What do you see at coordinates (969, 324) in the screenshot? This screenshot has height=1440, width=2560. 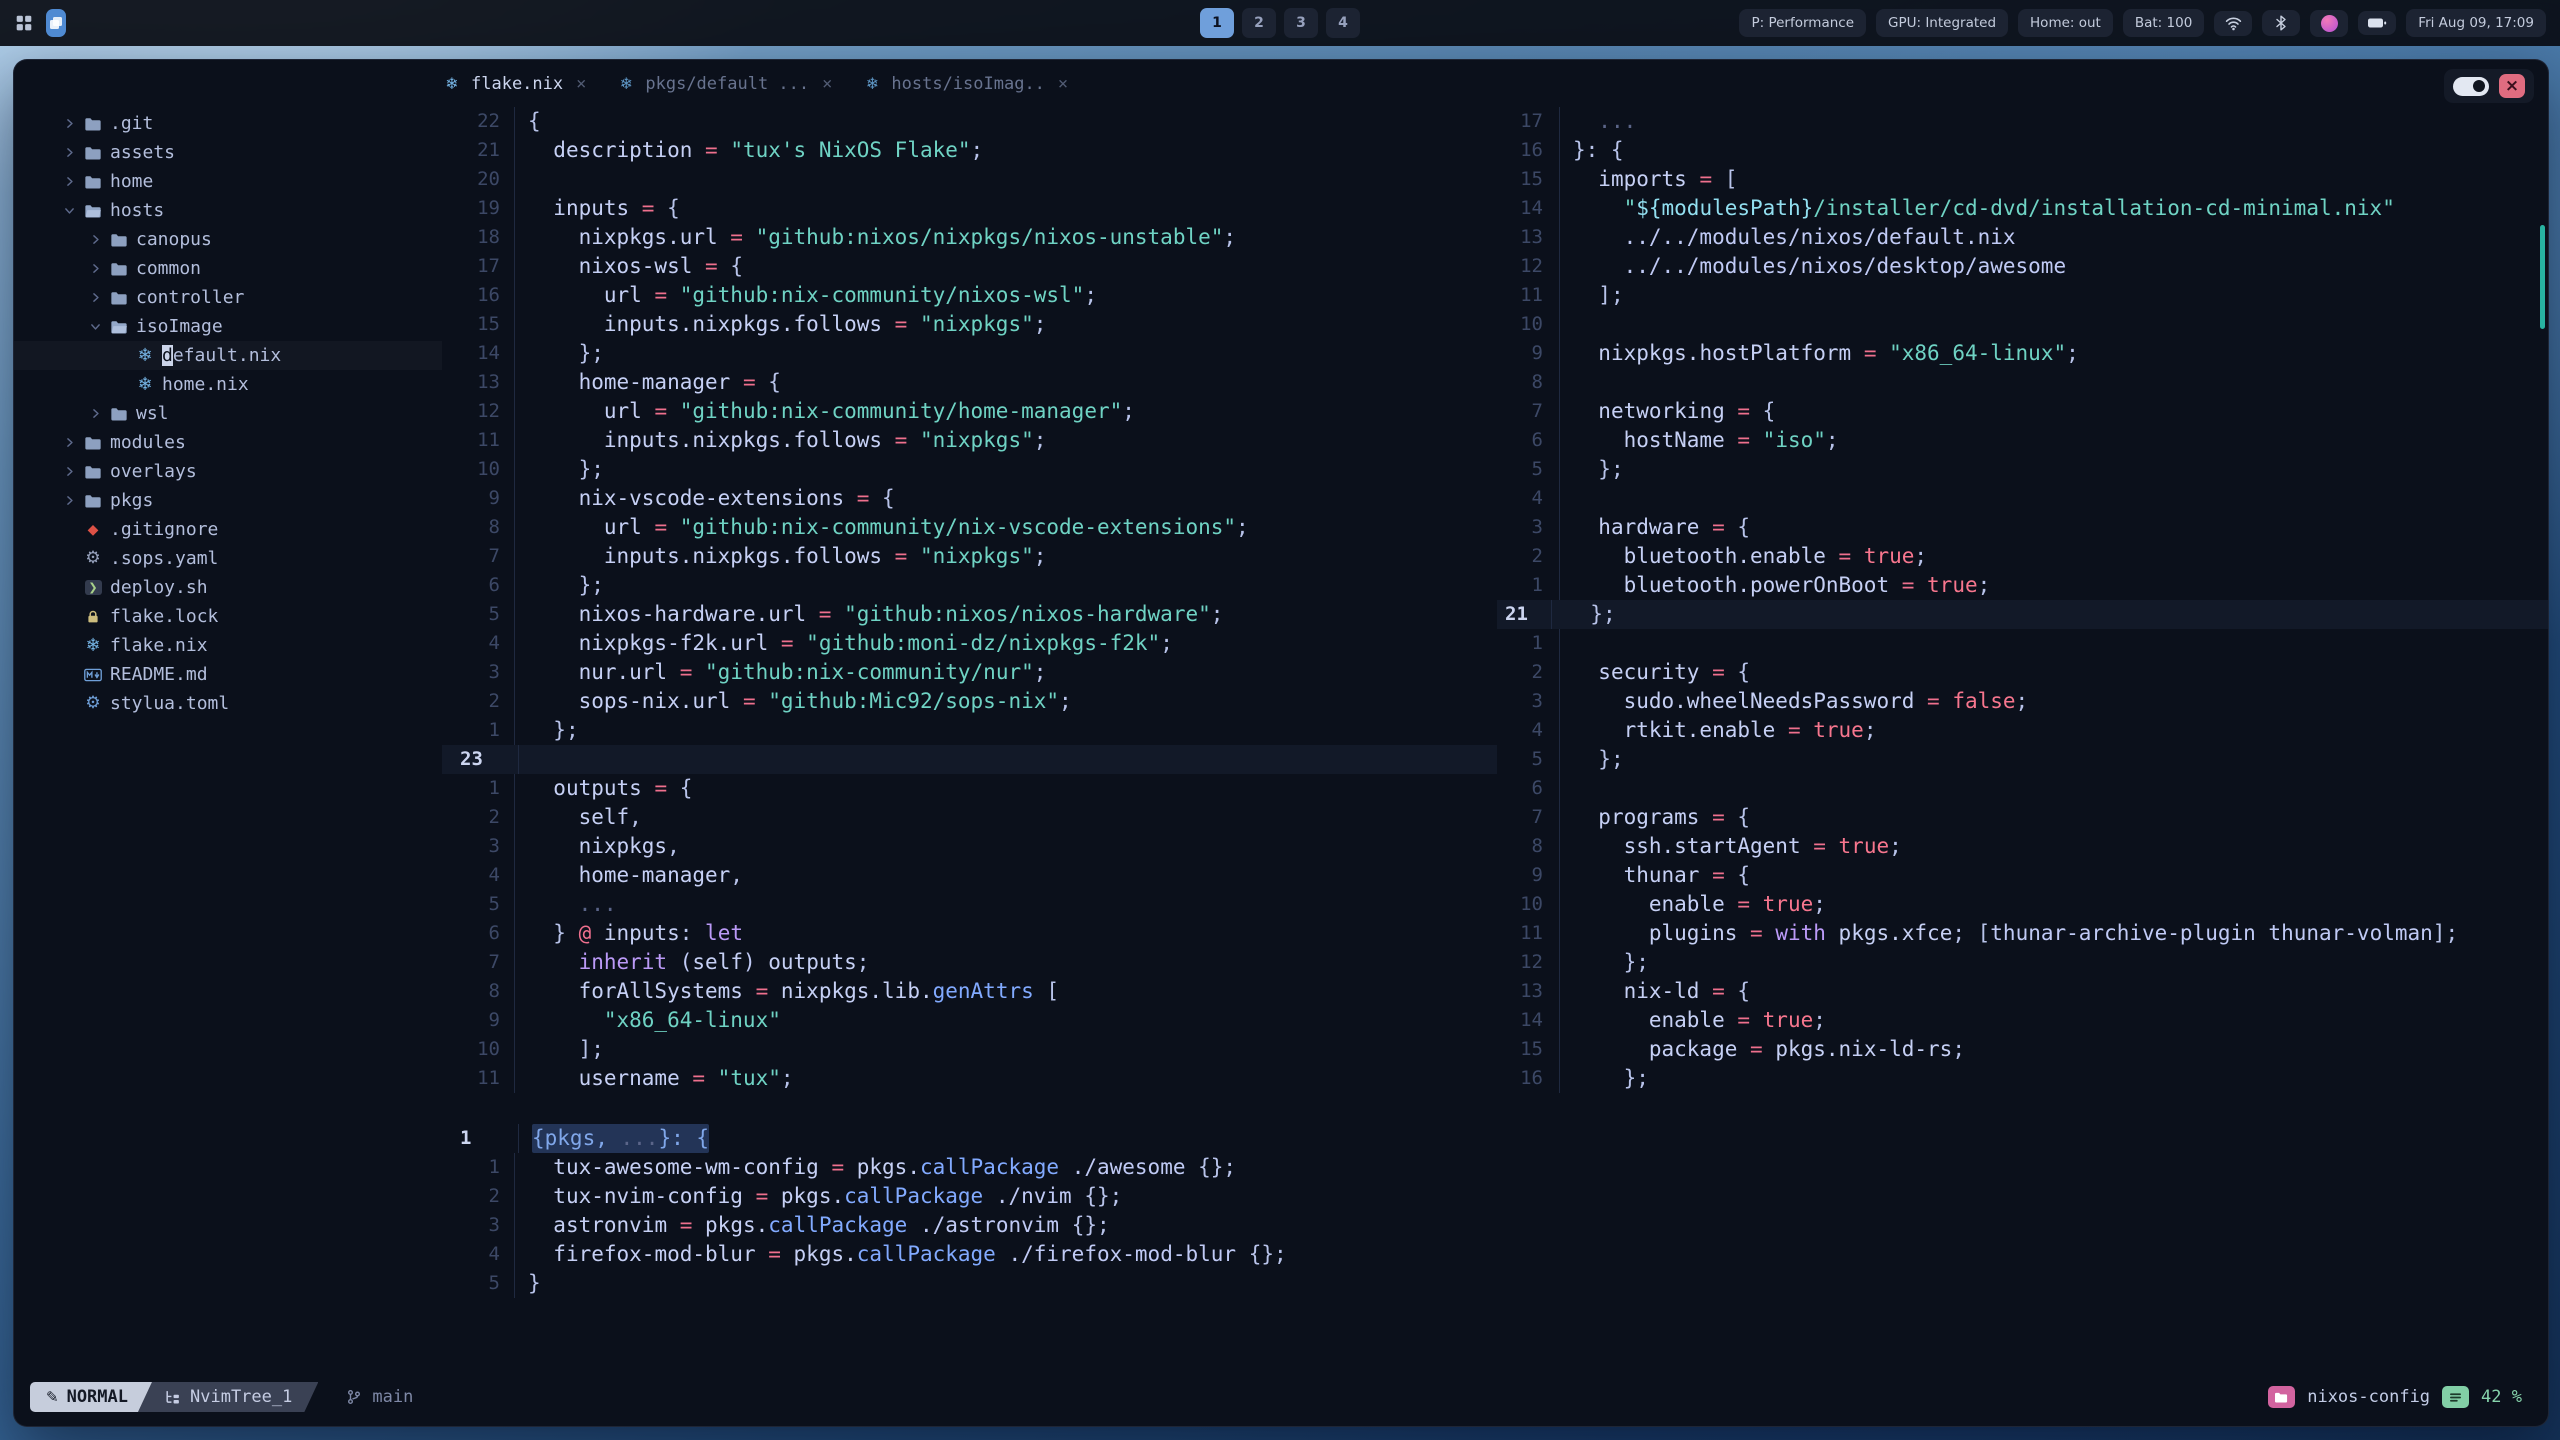 I see `code-line: 15 inputs.nixpkgs.follows = "nixpkgs";` at bounding box center [969, 324].